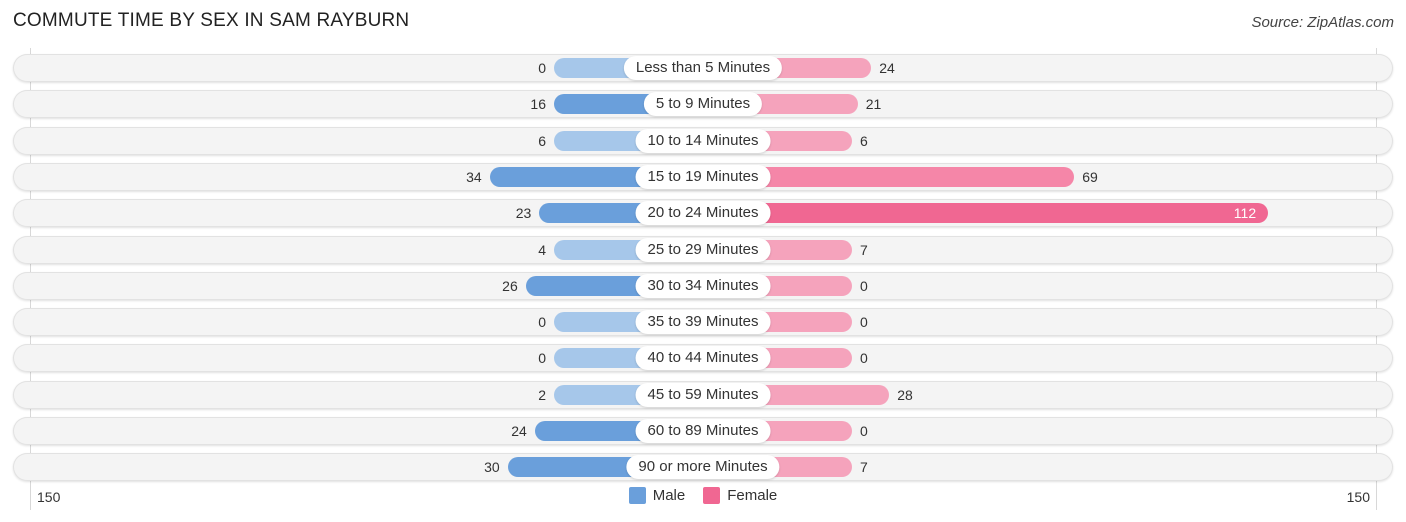 The width and height of the screenshot is (1406, 522). Describe the element at coordinates (703, 358) in the screenshot. I see `category-label: 40 to 44 Minutes` at that location.